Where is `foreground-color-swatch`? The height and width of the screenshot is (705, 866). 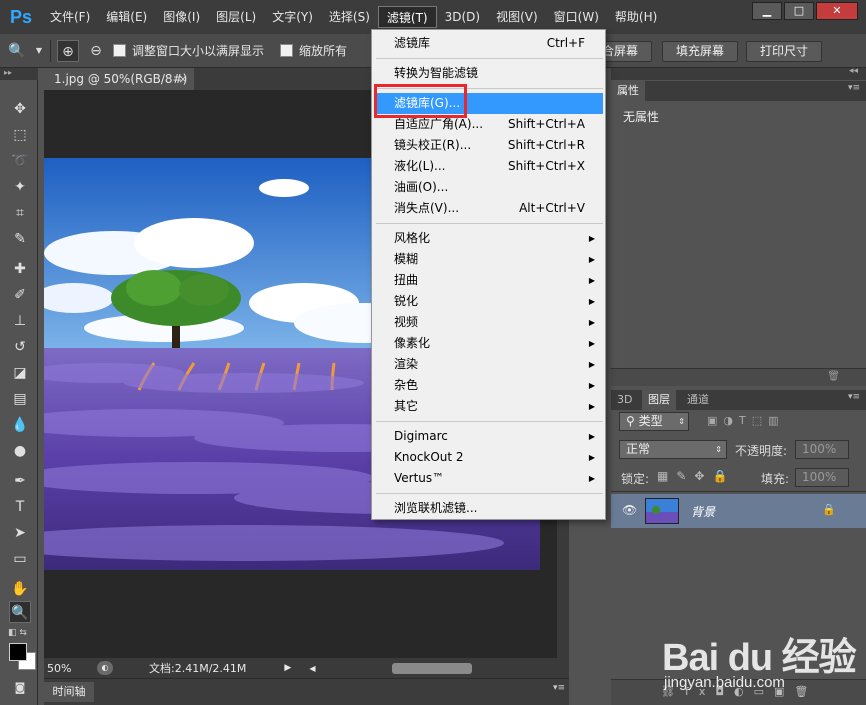
foreground-color-swatch is located at coordinates (18, 652).